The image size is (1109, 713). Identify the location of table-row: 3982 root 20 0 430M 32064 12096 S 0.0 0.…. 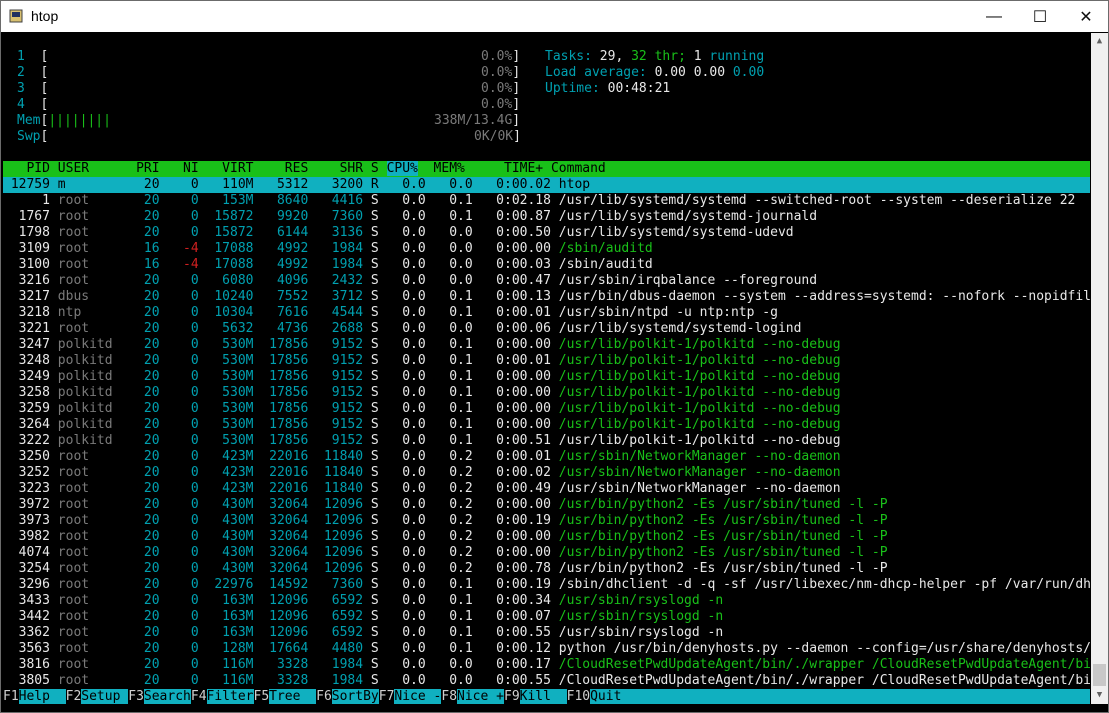
(445, 537).